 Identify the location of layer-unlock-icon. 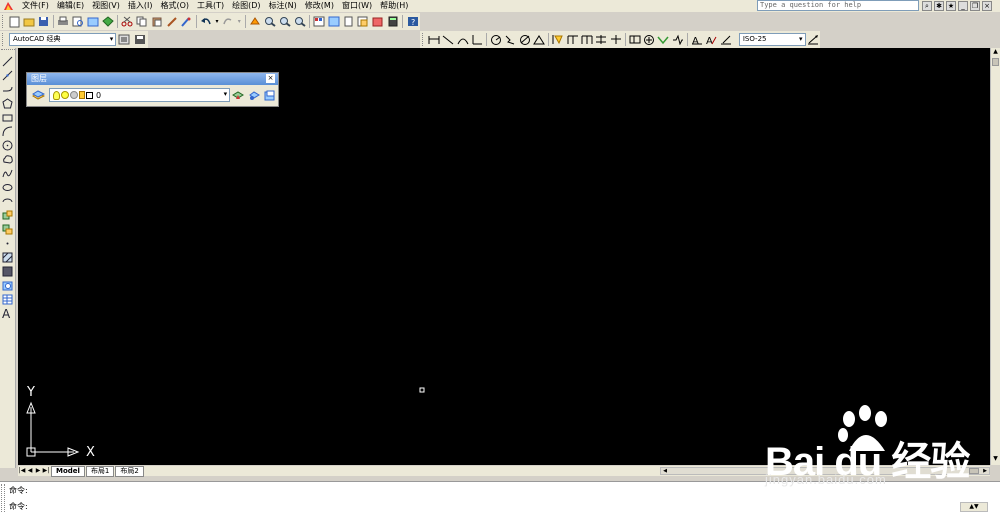
(81, 95).